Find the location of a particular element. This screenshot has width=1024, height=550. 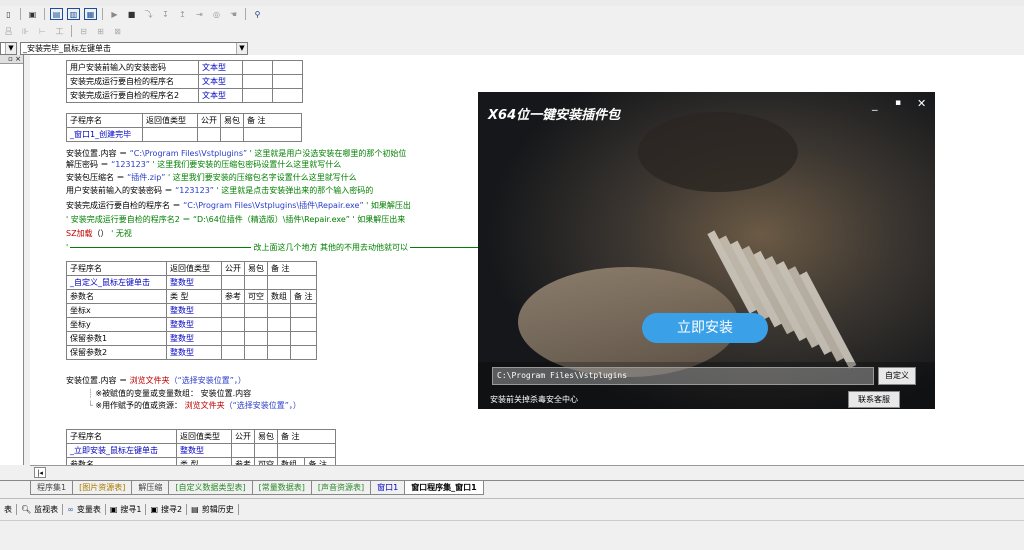

grid-snap-icon: ⊠ is located at coordinates (117, 31).